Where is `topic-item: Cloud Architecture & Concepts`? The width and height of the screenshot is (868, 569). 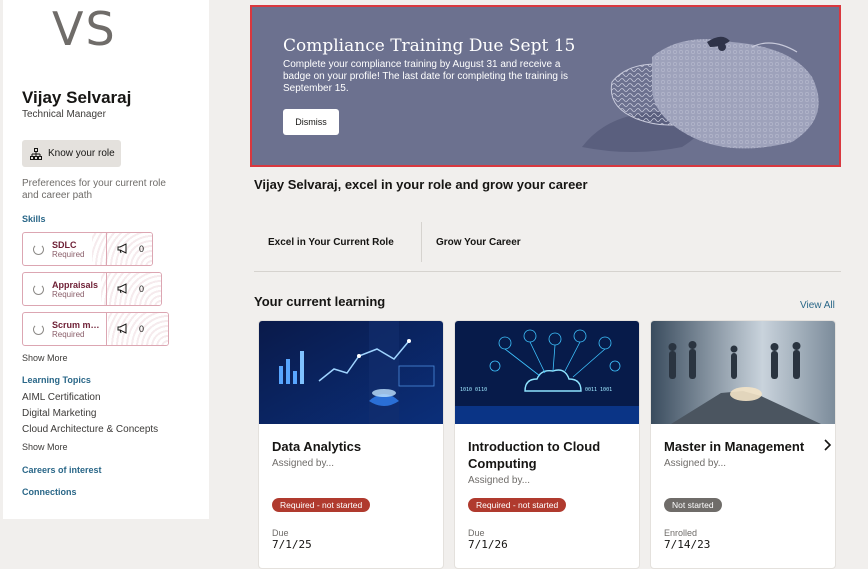
topic-item: Cloud Architecture & Concepts is located at coordinates (90, 429).